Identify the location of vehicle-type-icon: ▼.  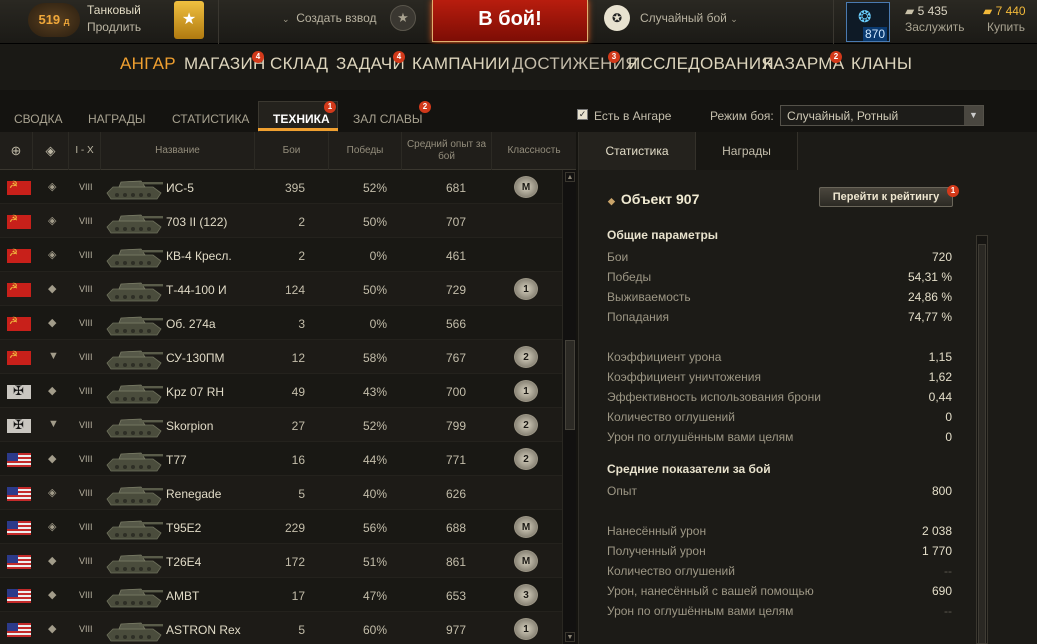
(53, 424).